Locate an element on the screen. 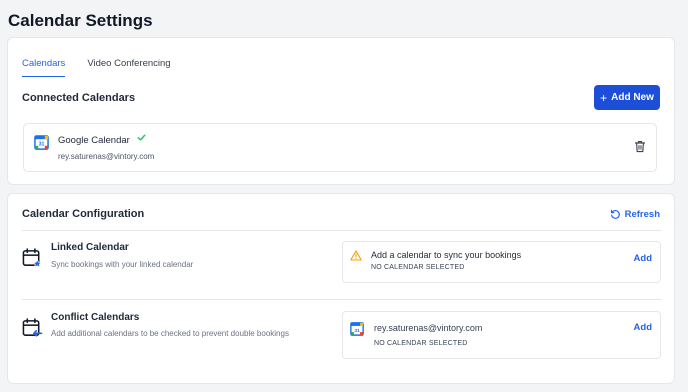  calendar-configuration-title: Calendar Configuration is located at coordinates (83, 214).